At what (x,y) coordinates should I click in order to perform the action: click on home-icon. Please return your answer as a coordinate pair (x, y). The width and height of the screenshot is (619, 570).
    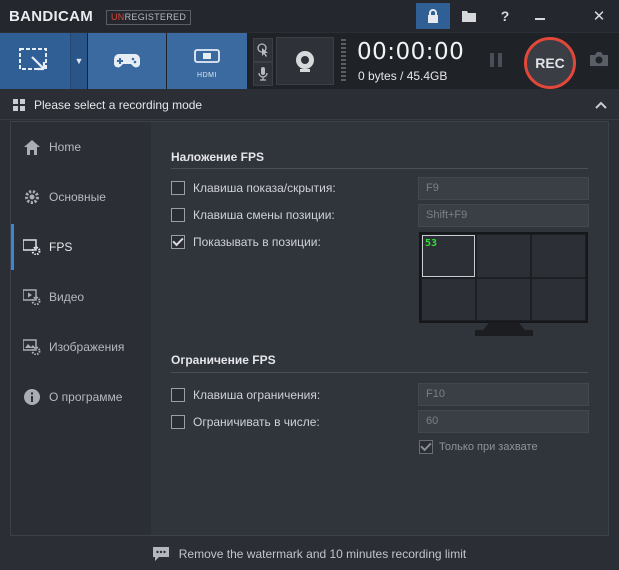
    Looking at the image, I should click on (32, 147).